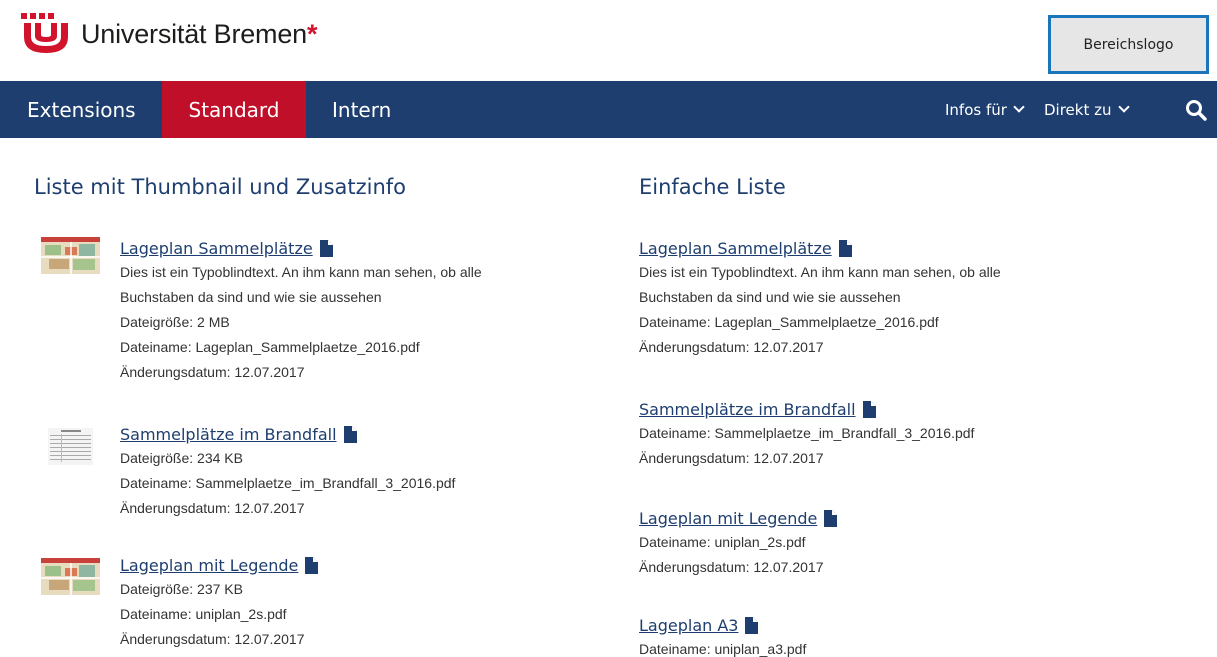 The image size is (1217, 657). I want to click on list-item-body: Lageplan A3 Dateiname: uniplan_a3.pdf, so click(879, 635).